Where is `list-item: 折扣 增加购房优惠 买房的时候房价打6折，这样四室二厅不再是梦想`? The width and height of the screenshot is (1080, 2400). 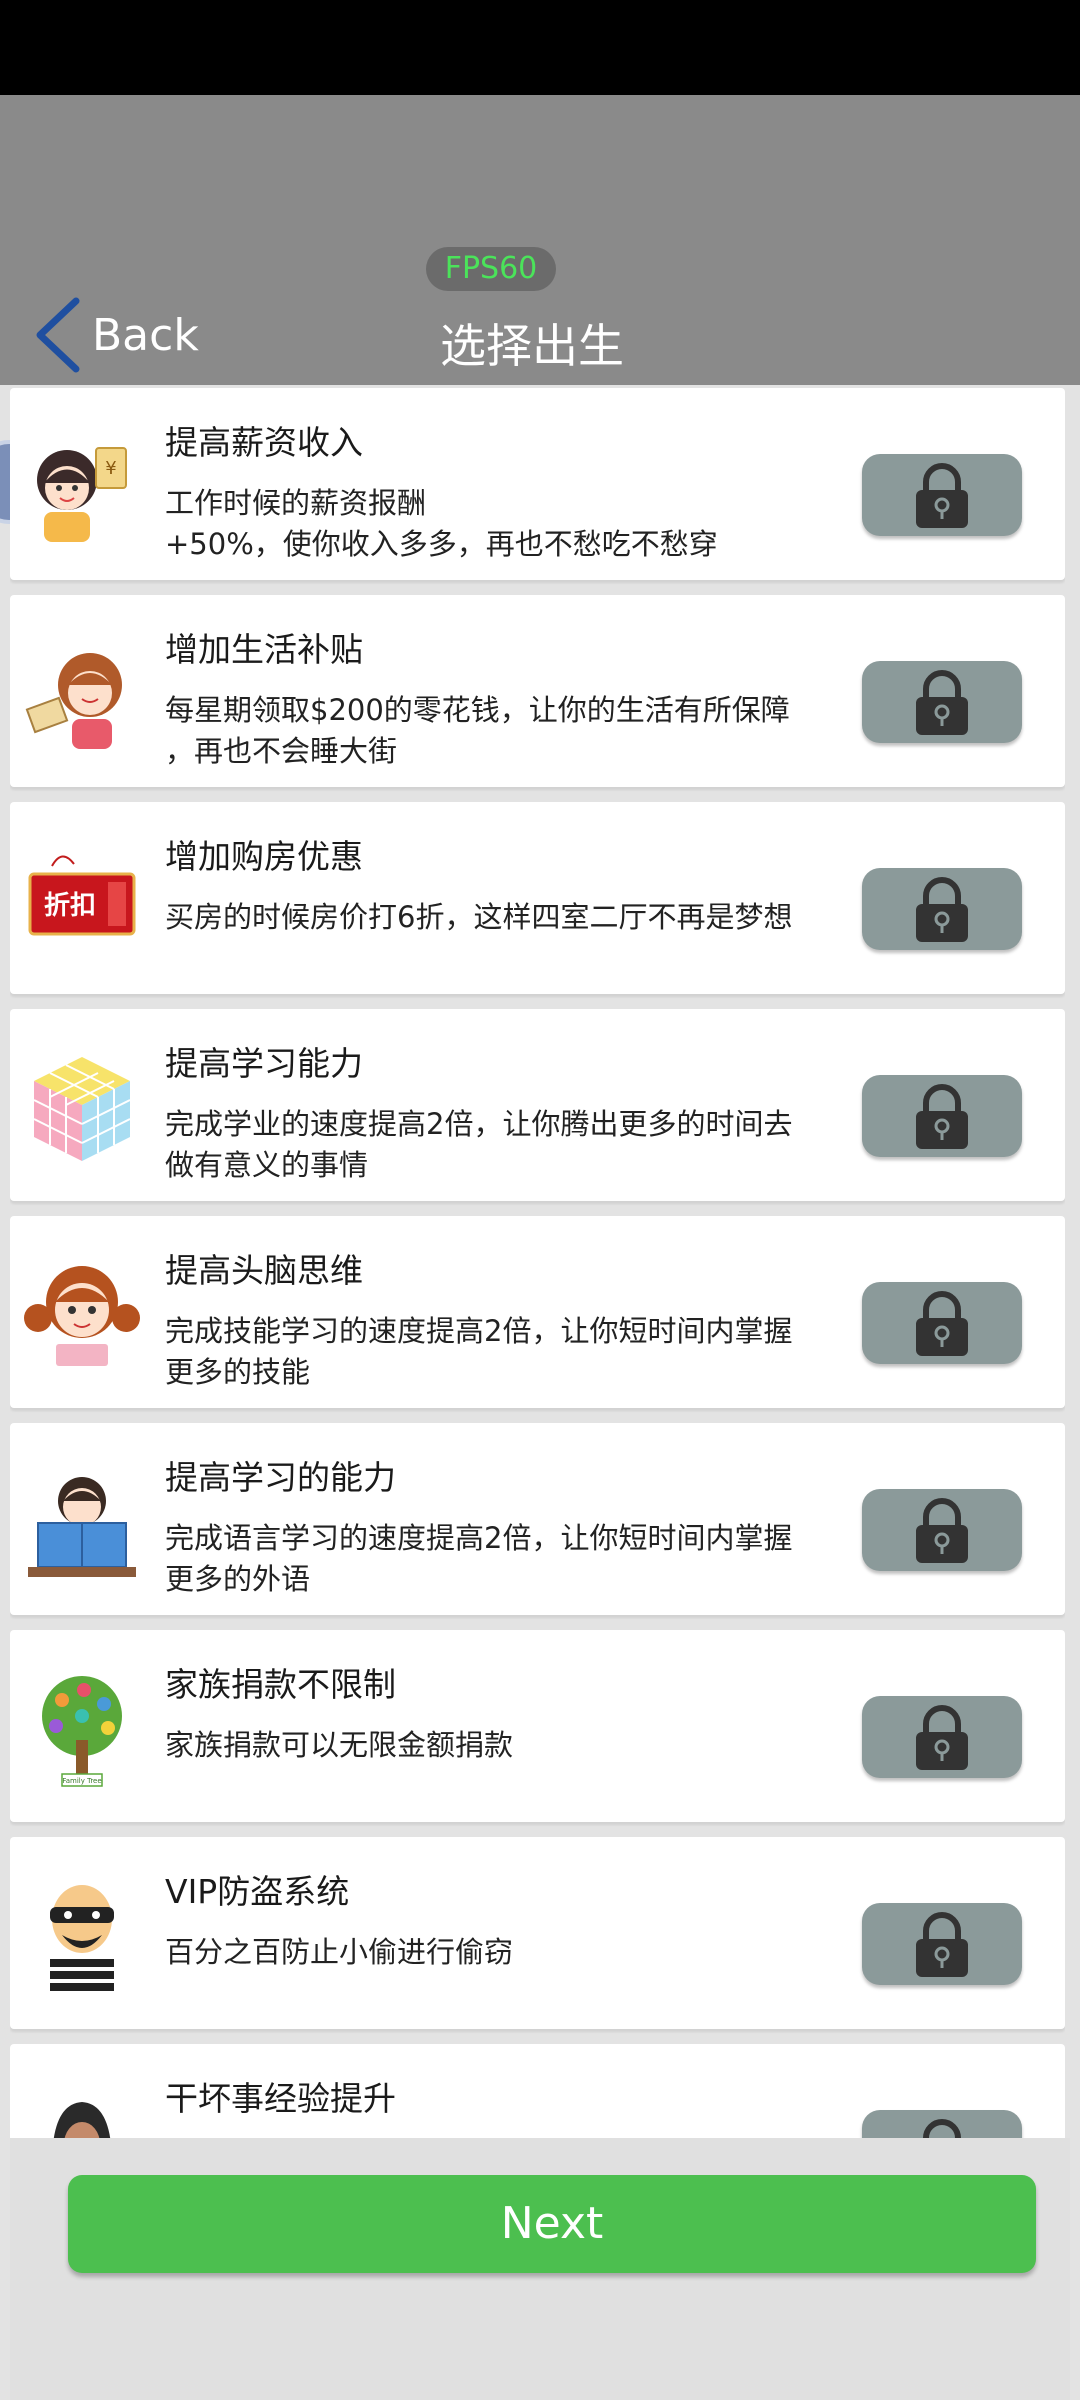
list-item: 折扣 增加购房优惠 买房的时候房价打6折，这样四室二厅不再是梦想 is located at coordinates (537, 898).